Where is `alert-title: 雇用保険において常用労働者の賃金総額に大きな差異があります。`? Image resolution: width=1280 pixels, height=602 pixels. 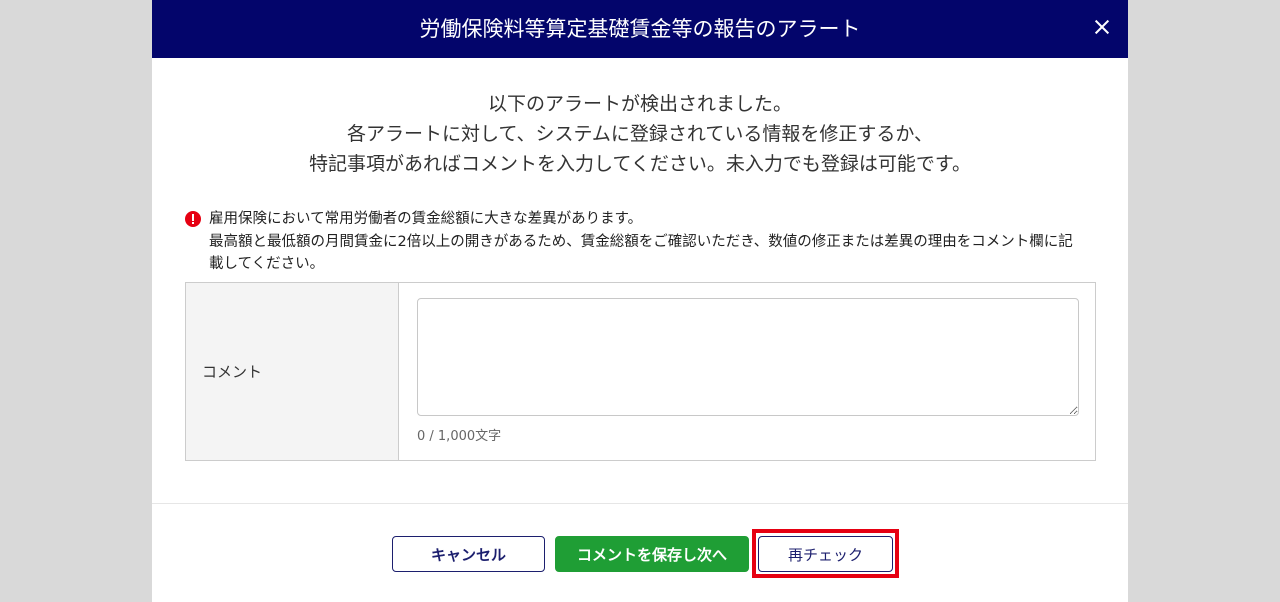
alert-title: 雇用保険において常用労働者の賃金総額に大きな差異があります。 is located at coordinates (426, 219).